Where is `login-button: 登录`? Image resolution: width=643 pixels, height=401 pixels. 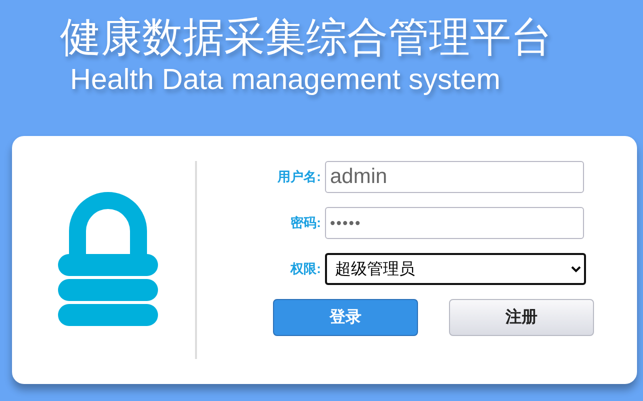 login-button: 登录 is located at coordinates (345, 317).